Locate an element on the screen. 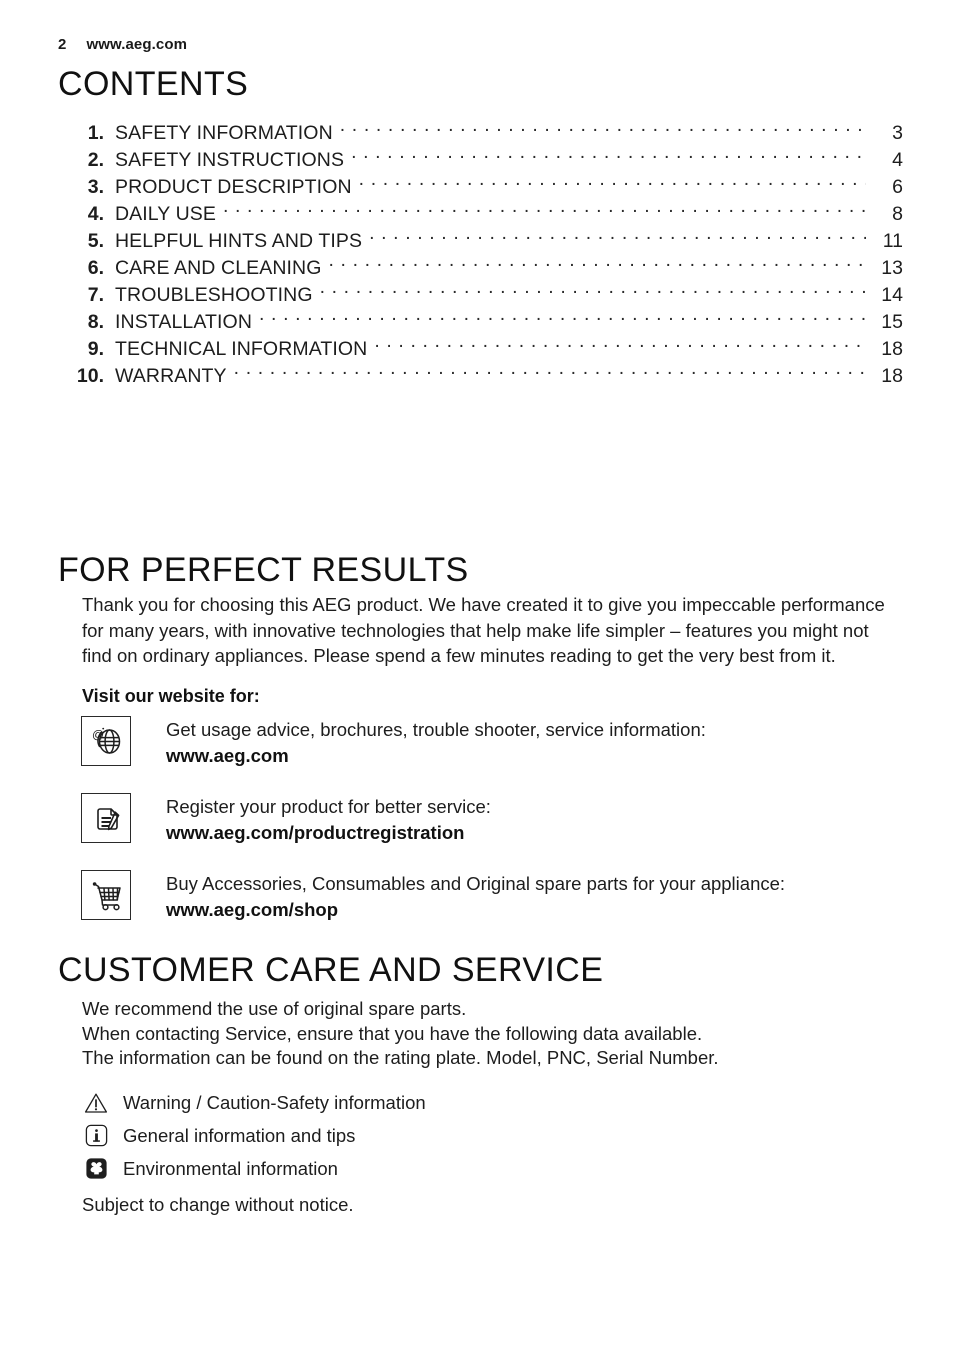 The width and height of the screenshot is (954, 1352). toc-entry: 1. SAFETY INFORMATION 3 is located at coordinates (480, 133).